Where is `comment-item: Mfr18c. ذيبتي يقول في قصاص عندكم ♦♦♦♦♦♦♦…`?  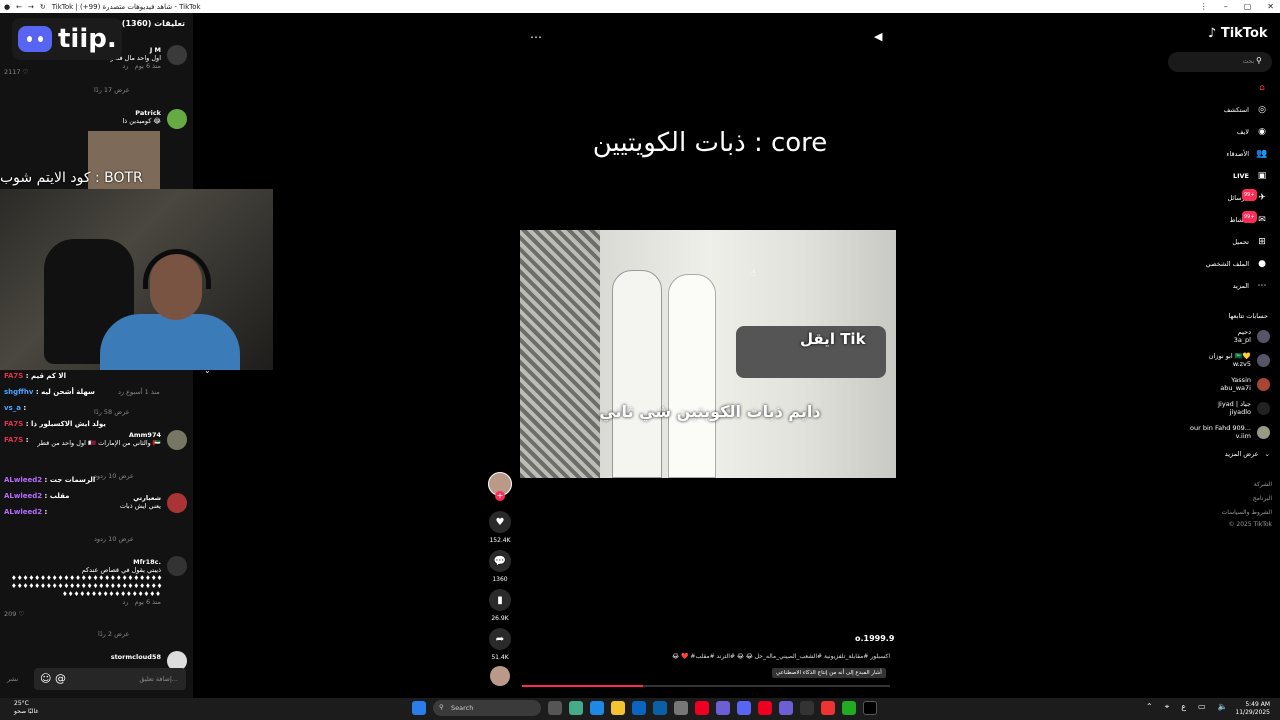 comment-item: Mfr18c. ذيبتي يقول في قصاص عندكم ♦♦♦♦♦♦♦… is located at coordinates (87, 582).